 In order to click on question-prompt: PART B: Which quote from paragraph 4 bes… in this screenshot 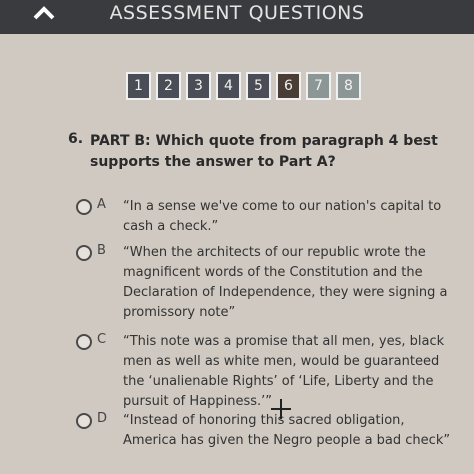, I will do `click(264, 151)`.